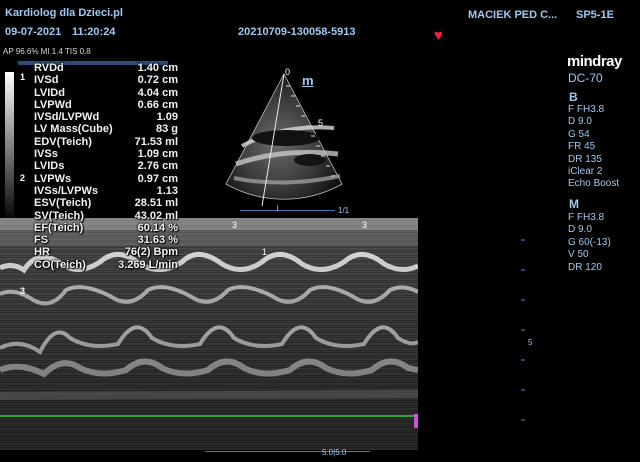 The image size is (640, 462). Describe the element at coordinates (344, 210) in the screenshot. I see `sector-ratio: 1/1` at that location.